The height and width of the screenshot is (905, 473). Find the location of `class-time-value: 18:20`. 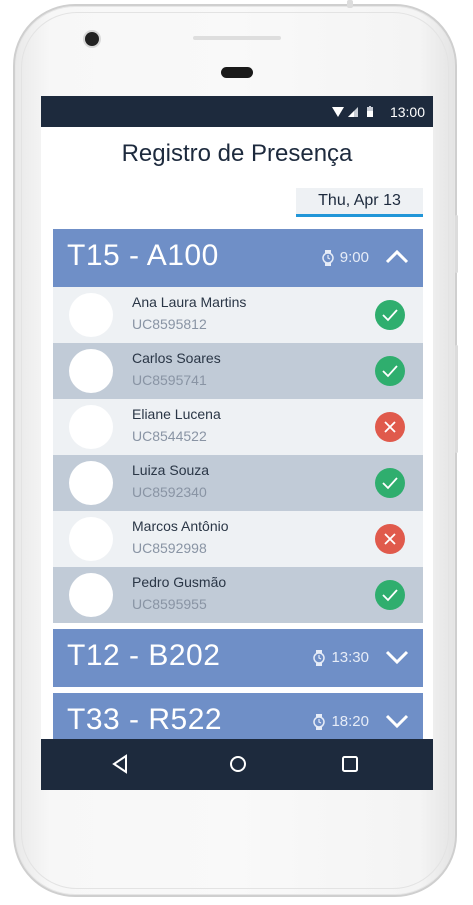

class-time-value: 18:20 is located at coordinates (350, 721).